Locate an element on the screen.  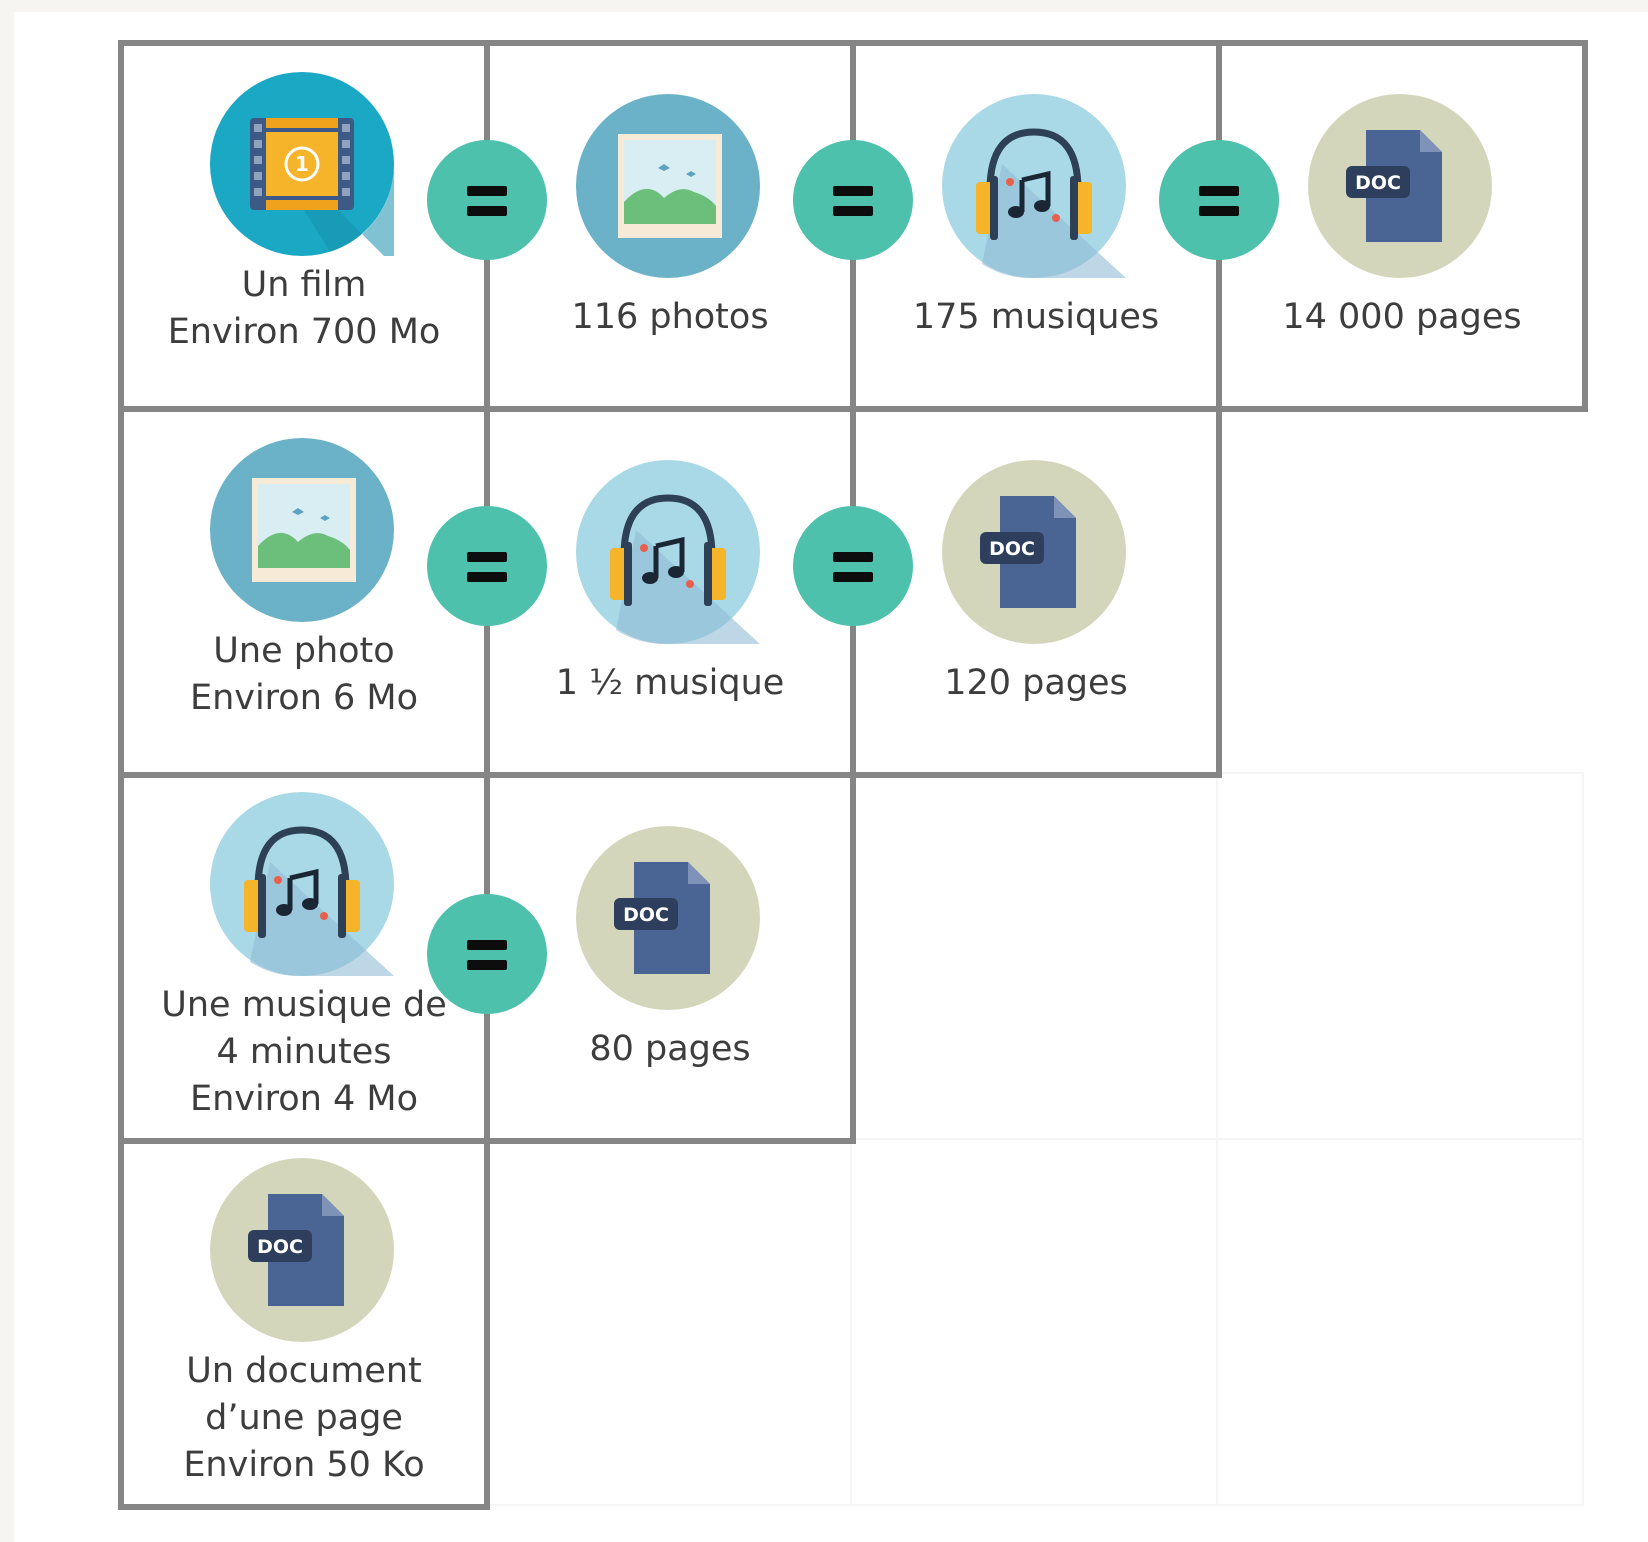
cell-label: 116 photos is located at coordinates (670, 317).